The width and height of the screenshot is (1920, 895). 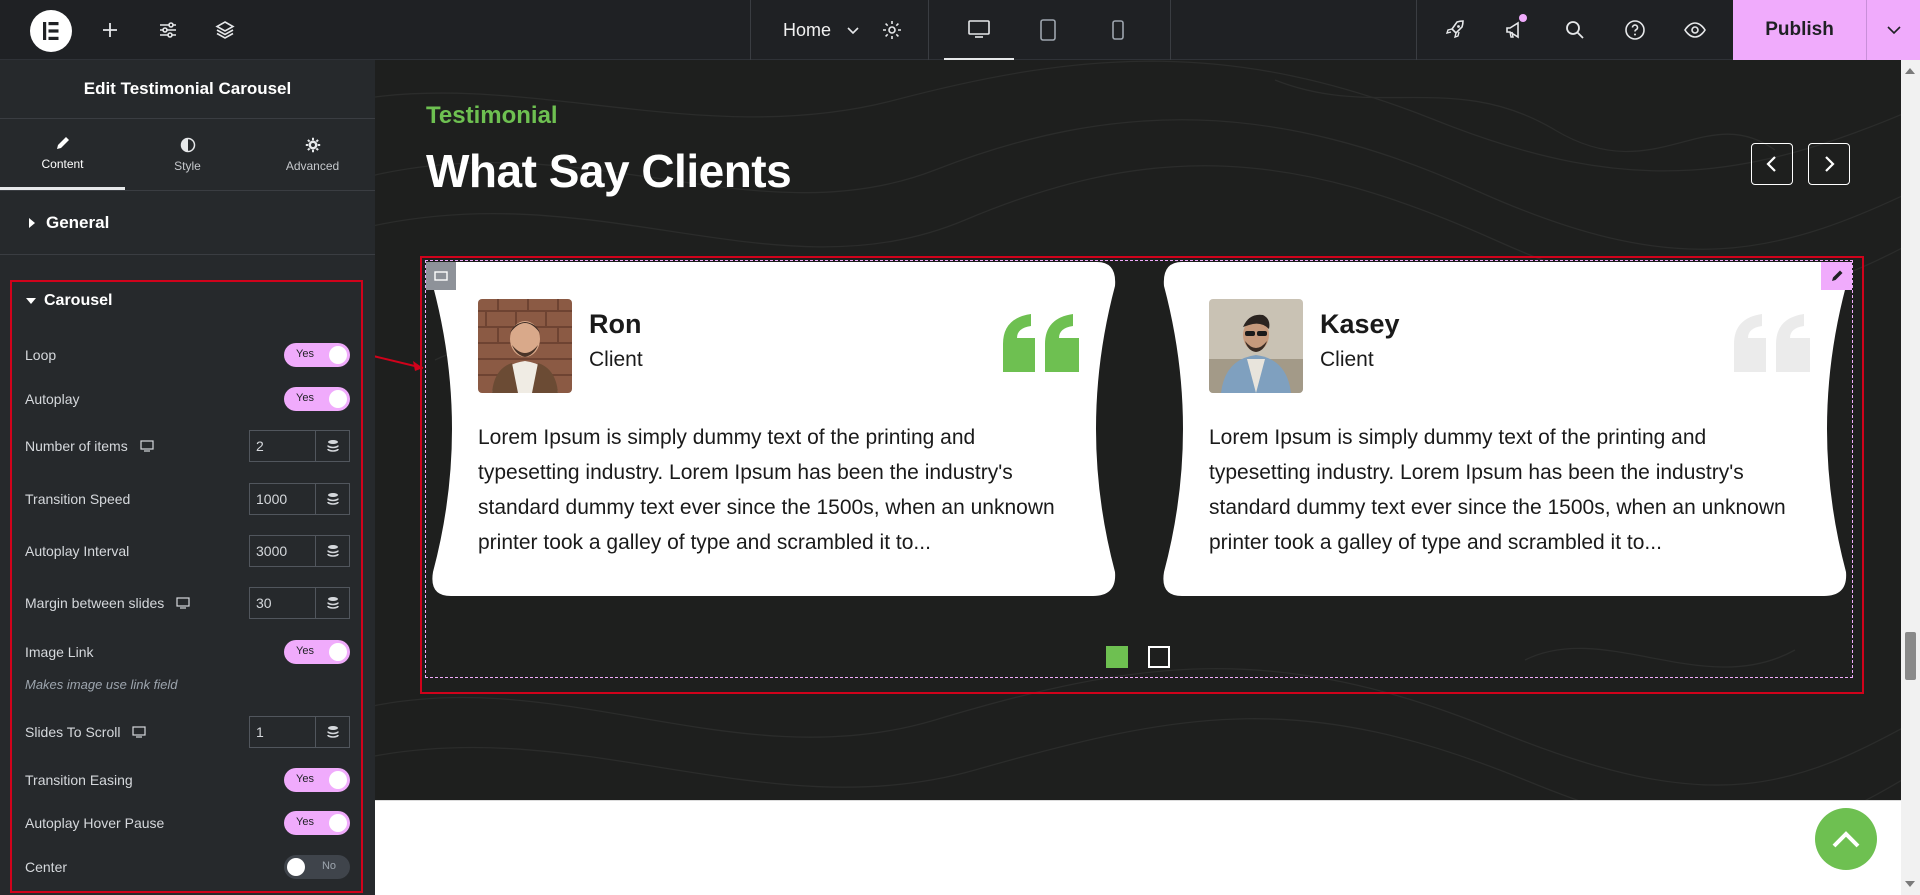 What do you see at coordinates (110, 30) in the screenshot?
I see `add-element-button` at bounding box center [110, 30].